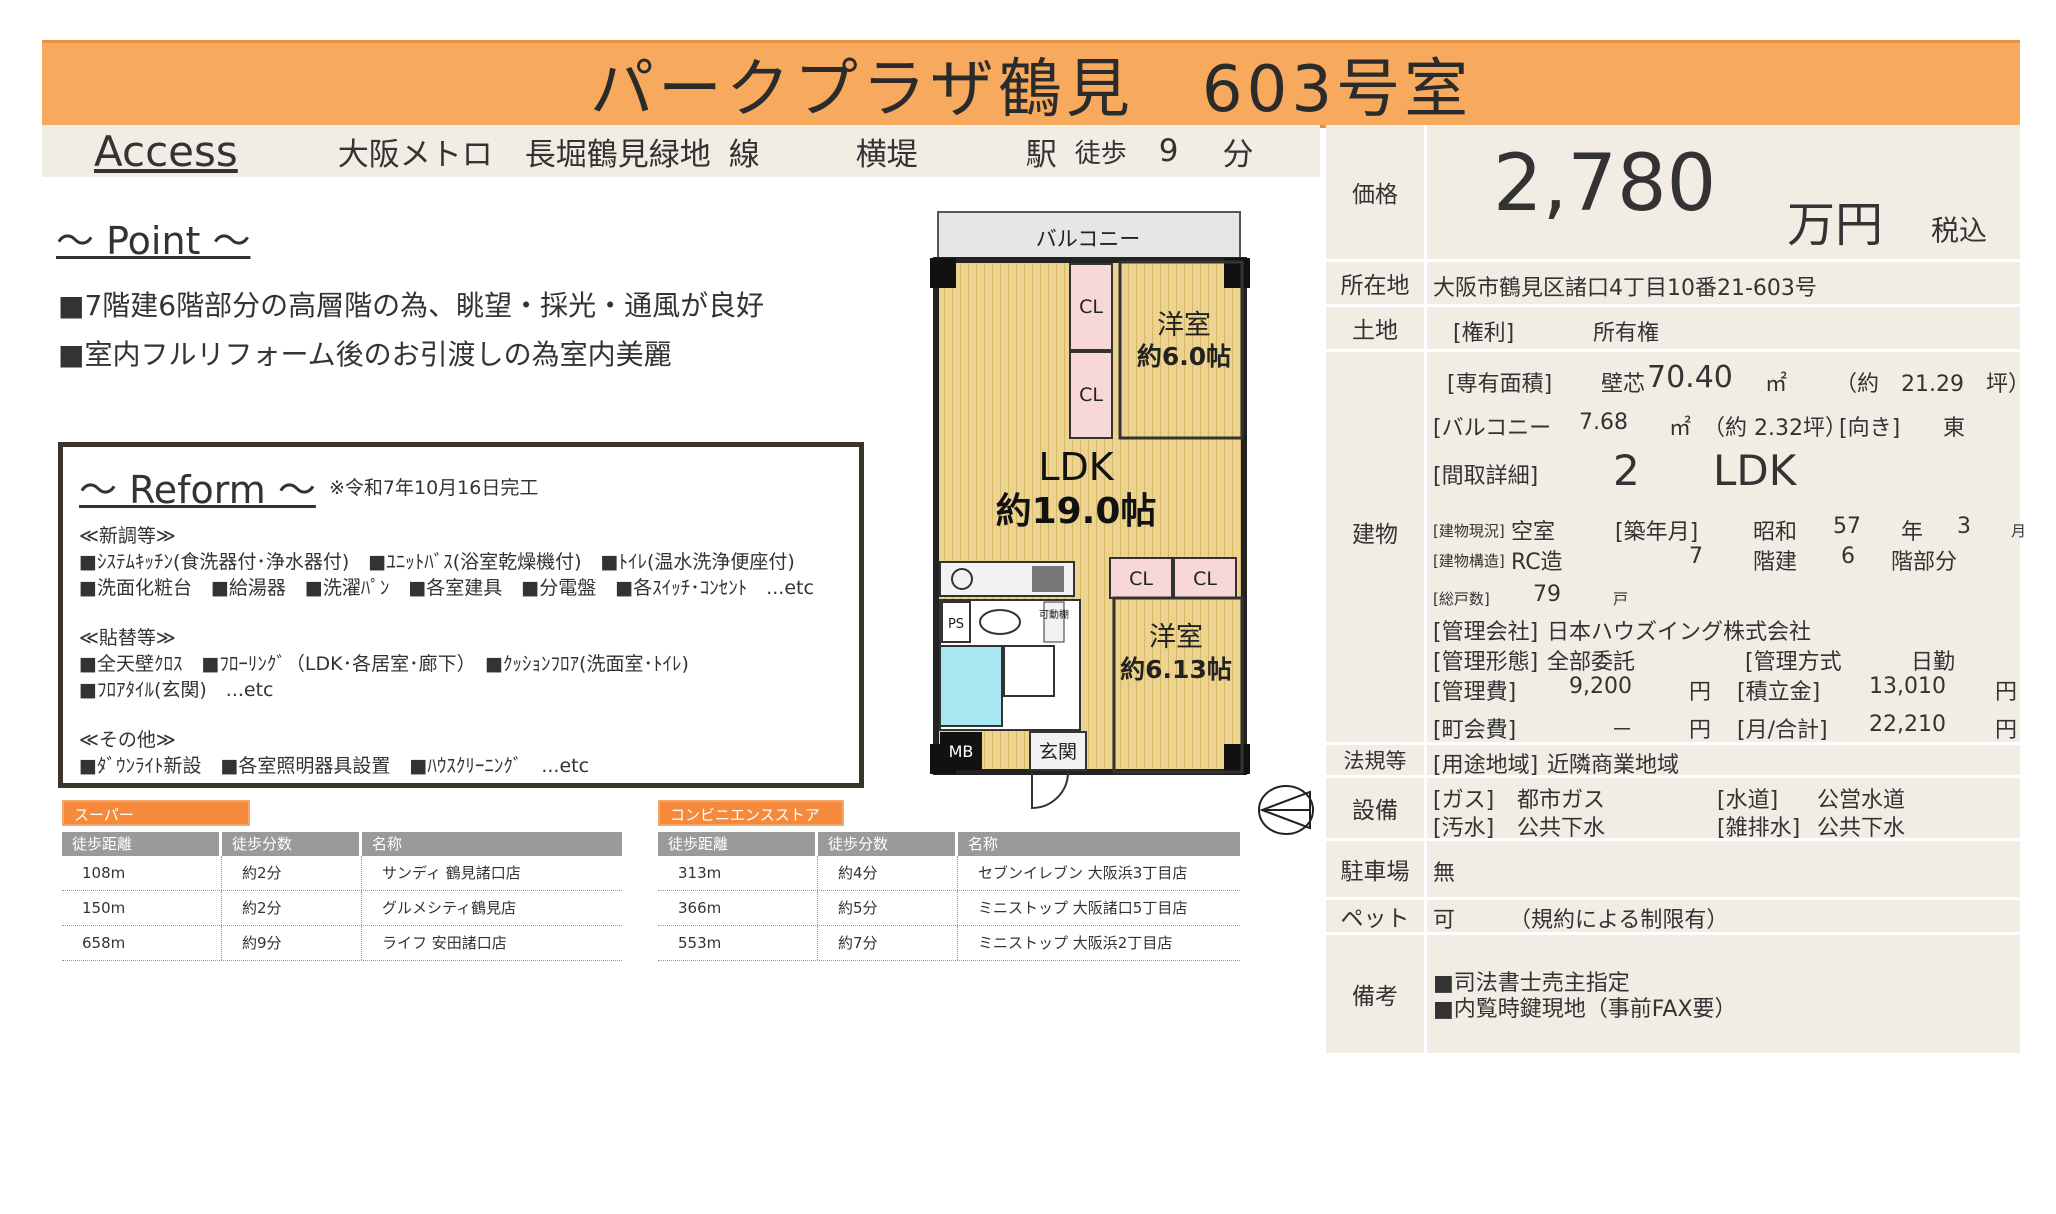 This screenshot has width=2056, height=1214. What do you see at coordinates (1088, 239) in the screenshot?
I see `balcony-label: バルコニー` at bounding box center [1088, 239].